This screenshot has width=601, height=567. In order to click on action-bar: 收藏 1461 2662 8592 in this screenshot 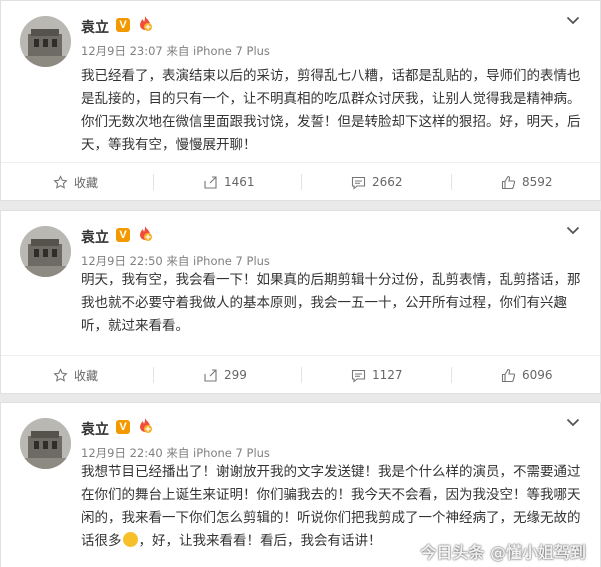, I will do `click(300, 181)`.